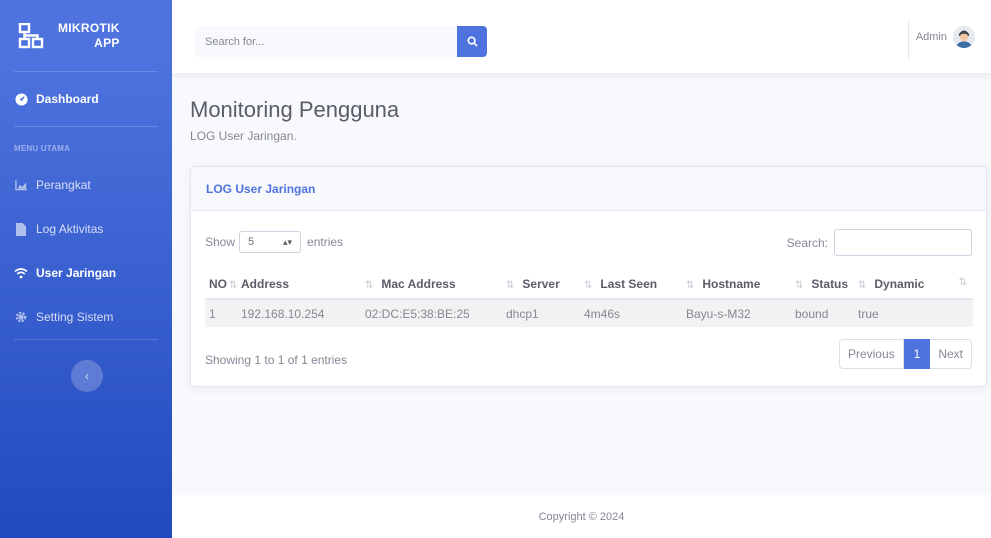 This screenshot has height=538, width=991. What do you see at coordinates (629, 283) in the screenshot?
I see `column-label: Last Seen` at bounding box center [629, 283].